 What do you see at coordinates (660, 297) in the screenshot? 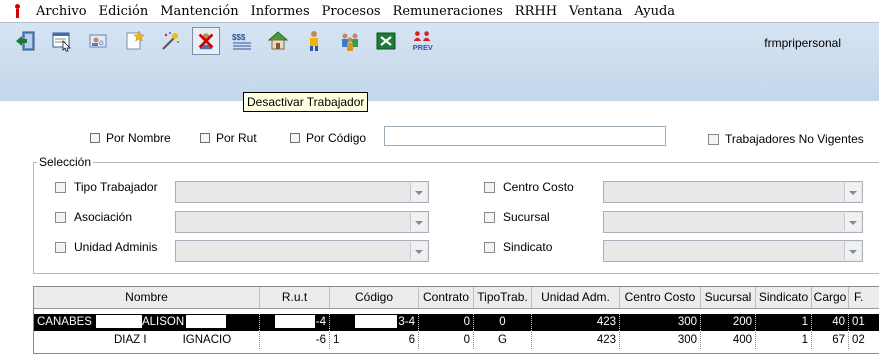
I see `col-centro-costo: Centro Costo` at bounding box center [660, 297].